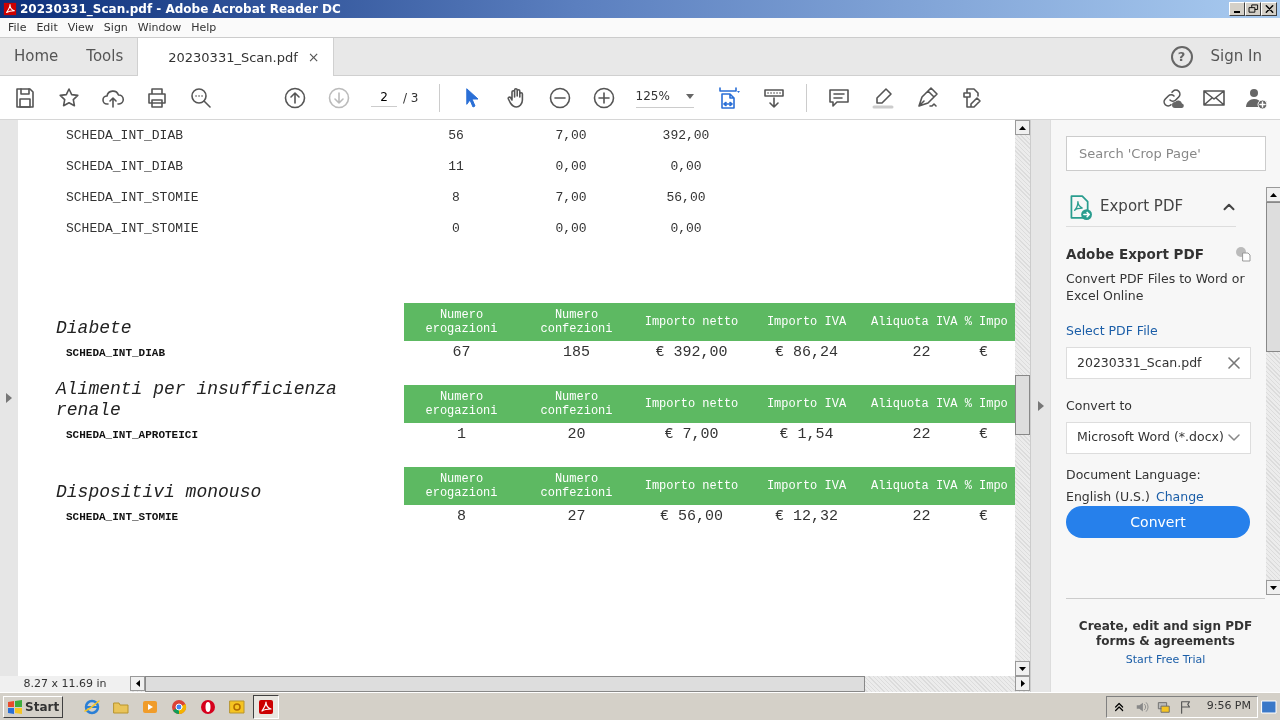 The height and width of the screenshot is (720, 1280). I want to click on flag-icon, so click(1185, 706).